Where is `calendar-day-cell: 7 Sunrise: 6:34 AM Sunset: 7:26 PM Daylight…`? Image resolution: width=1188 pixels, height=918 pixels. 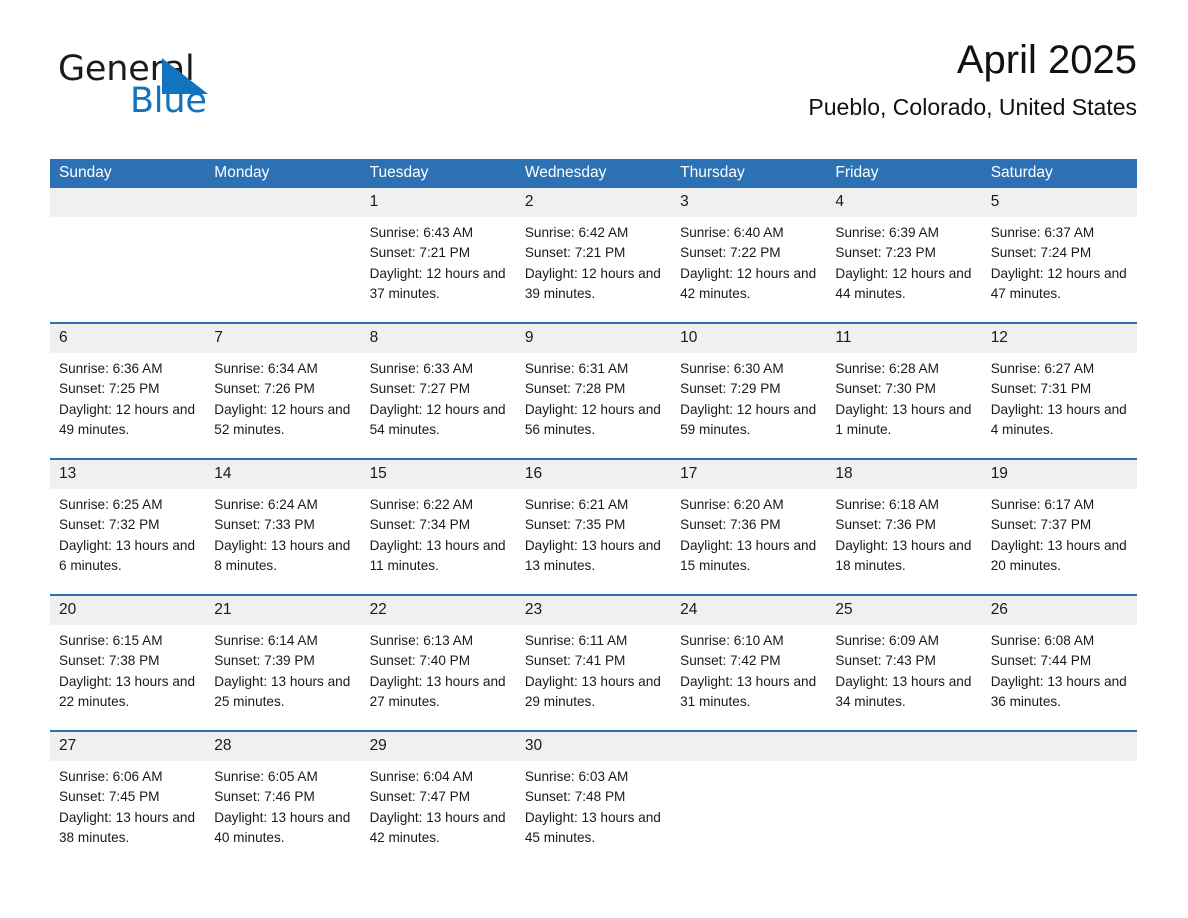
calendar-day-cell: 7 Sunrise: 6:34 AM Sunset: 7:26 PM Daylight… is located at coordinates (283, 390).